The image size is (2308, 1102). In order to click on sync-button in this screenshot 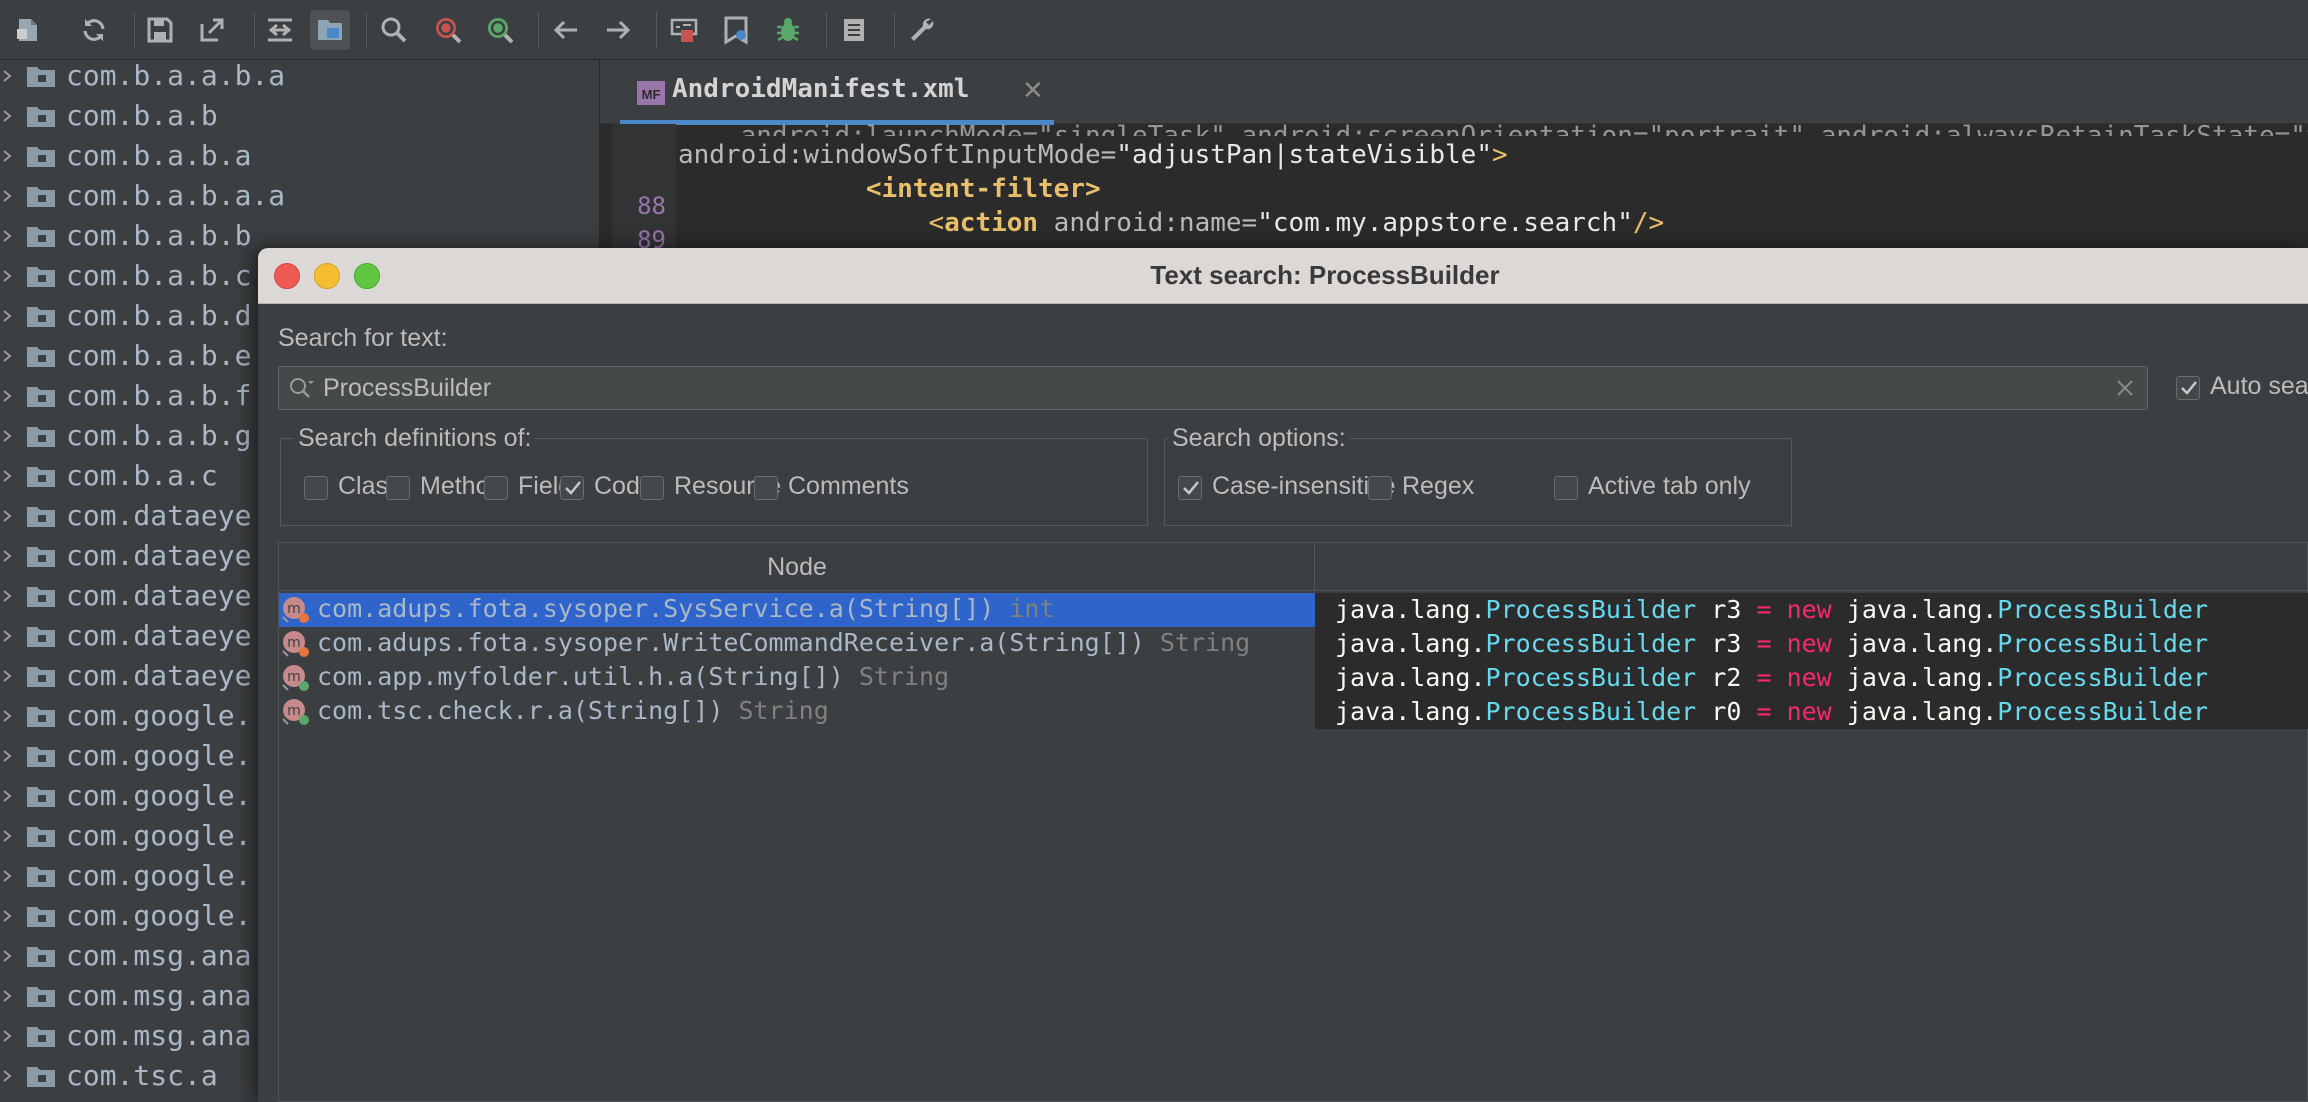, I will do `click(94, 30)`.